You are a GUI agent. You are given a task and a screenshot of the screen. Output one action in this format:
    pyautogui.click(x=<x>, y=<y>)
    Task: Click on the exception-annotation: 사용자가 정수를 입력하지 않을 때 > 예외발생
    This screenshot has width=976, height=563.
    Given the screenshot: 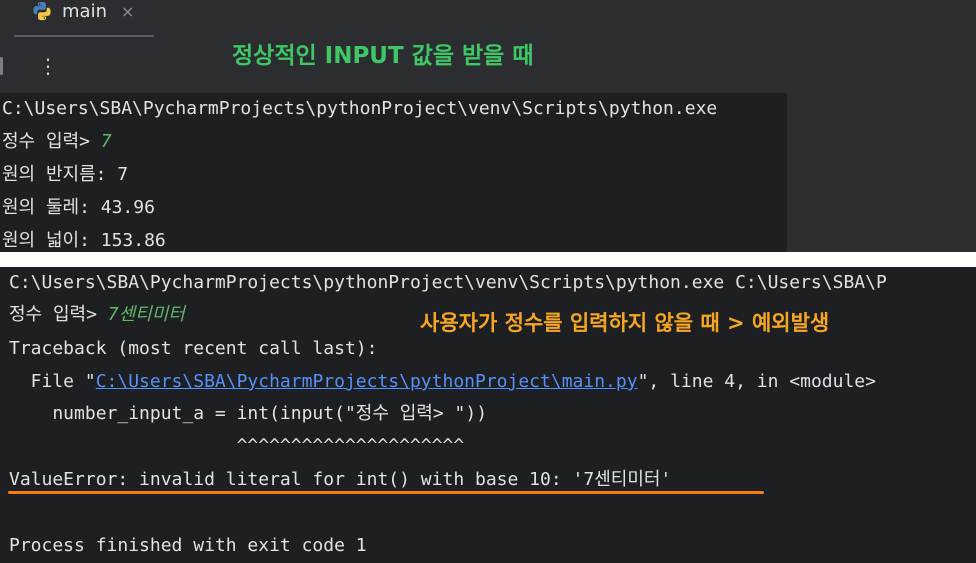 What is the action you would take?
    pyautogui.click(x=625, y=323)
    